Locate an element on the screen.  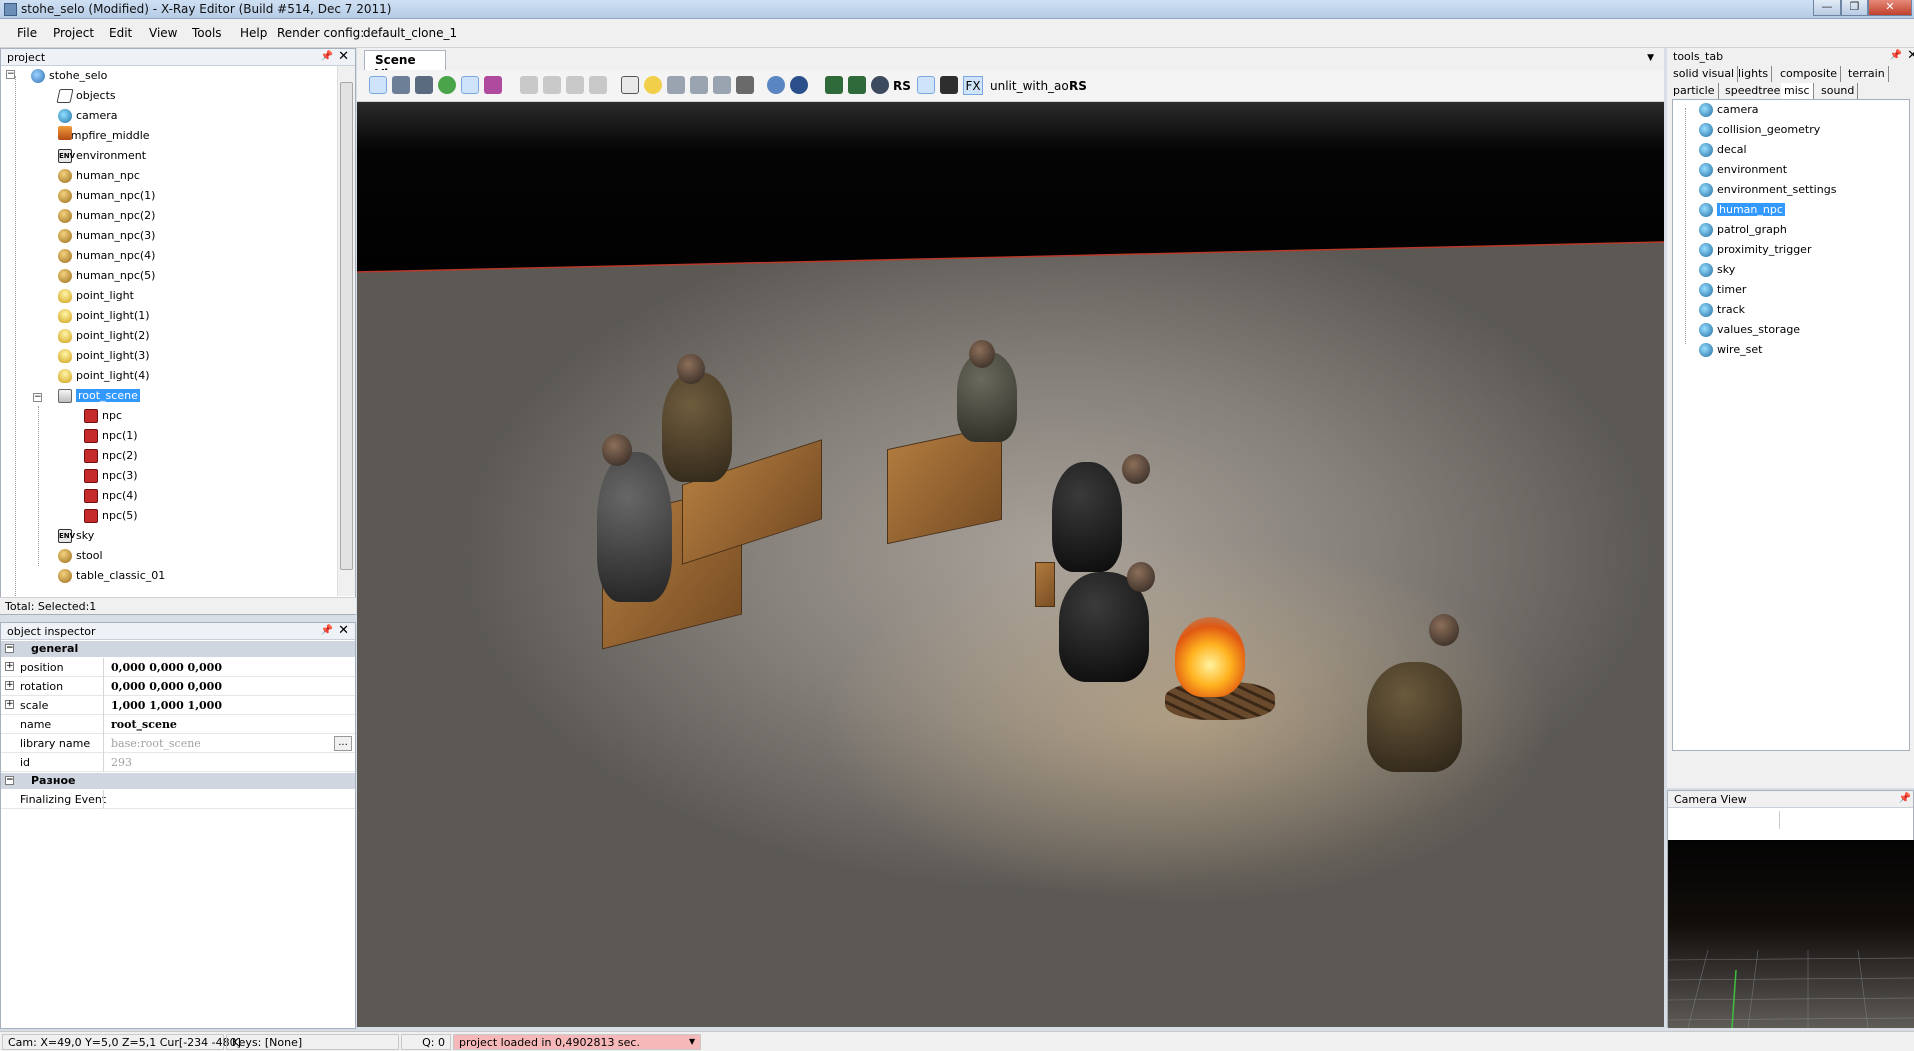
tree-item: npc(3) is located at coordinates (111, 476).